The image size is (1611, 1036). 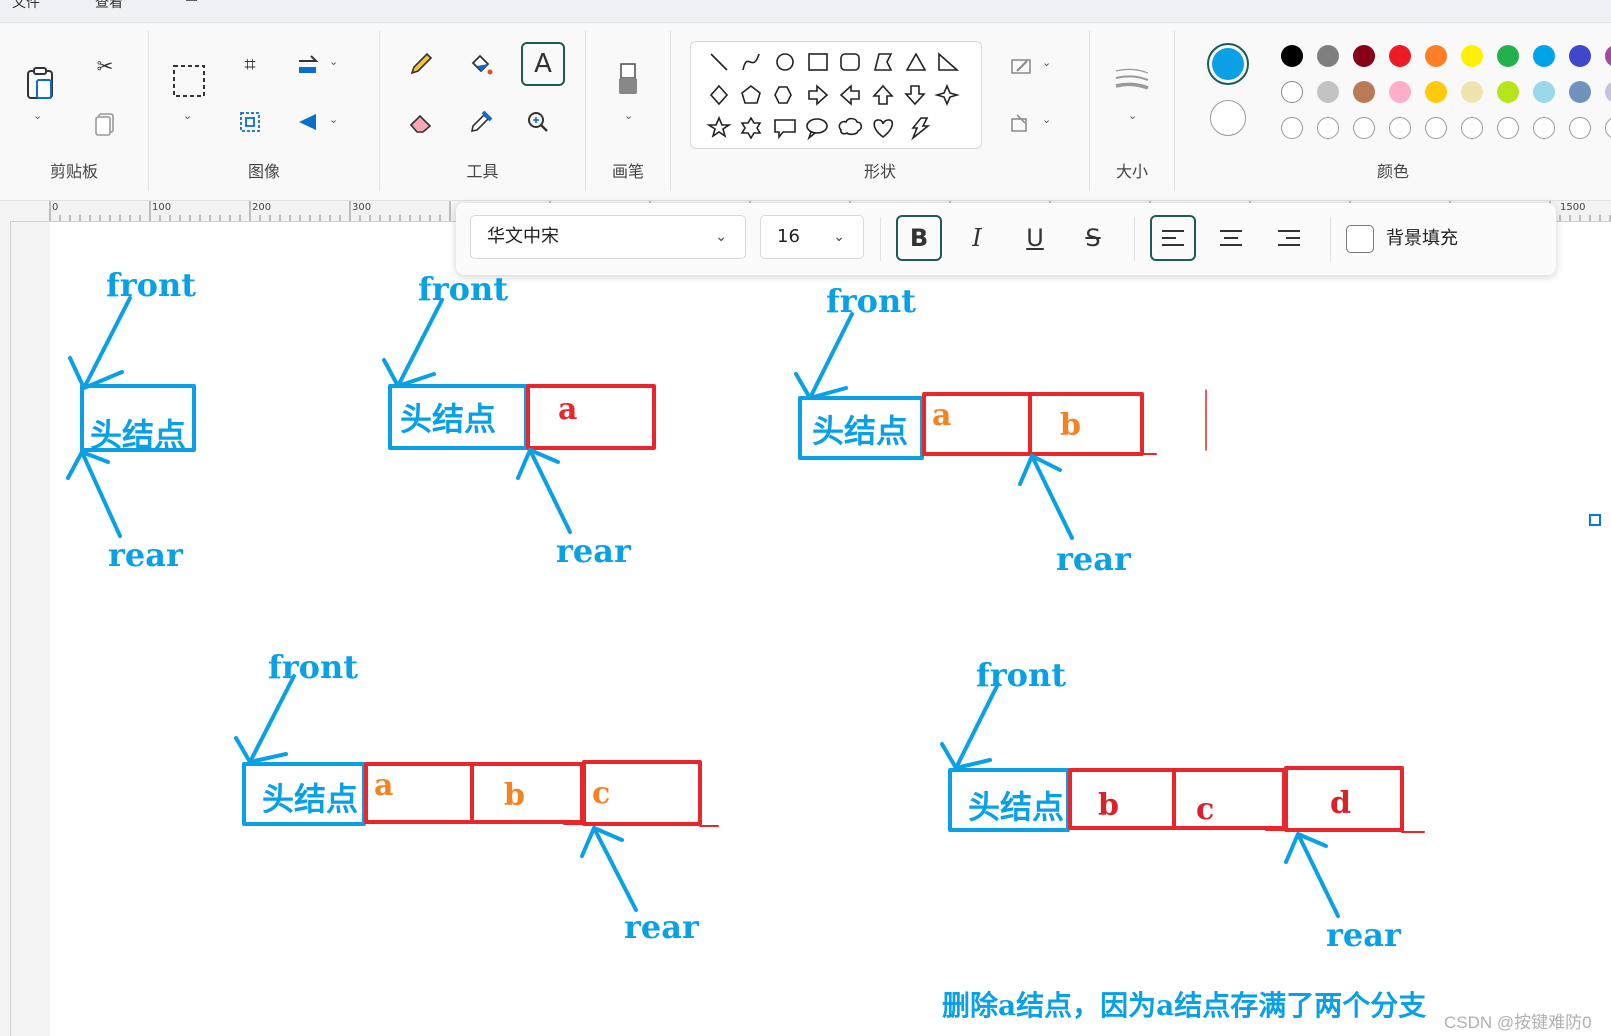 What do you see at coordinates (189, 81) in the screenshot?
I see `select-button` at bounding box center [189, 81].